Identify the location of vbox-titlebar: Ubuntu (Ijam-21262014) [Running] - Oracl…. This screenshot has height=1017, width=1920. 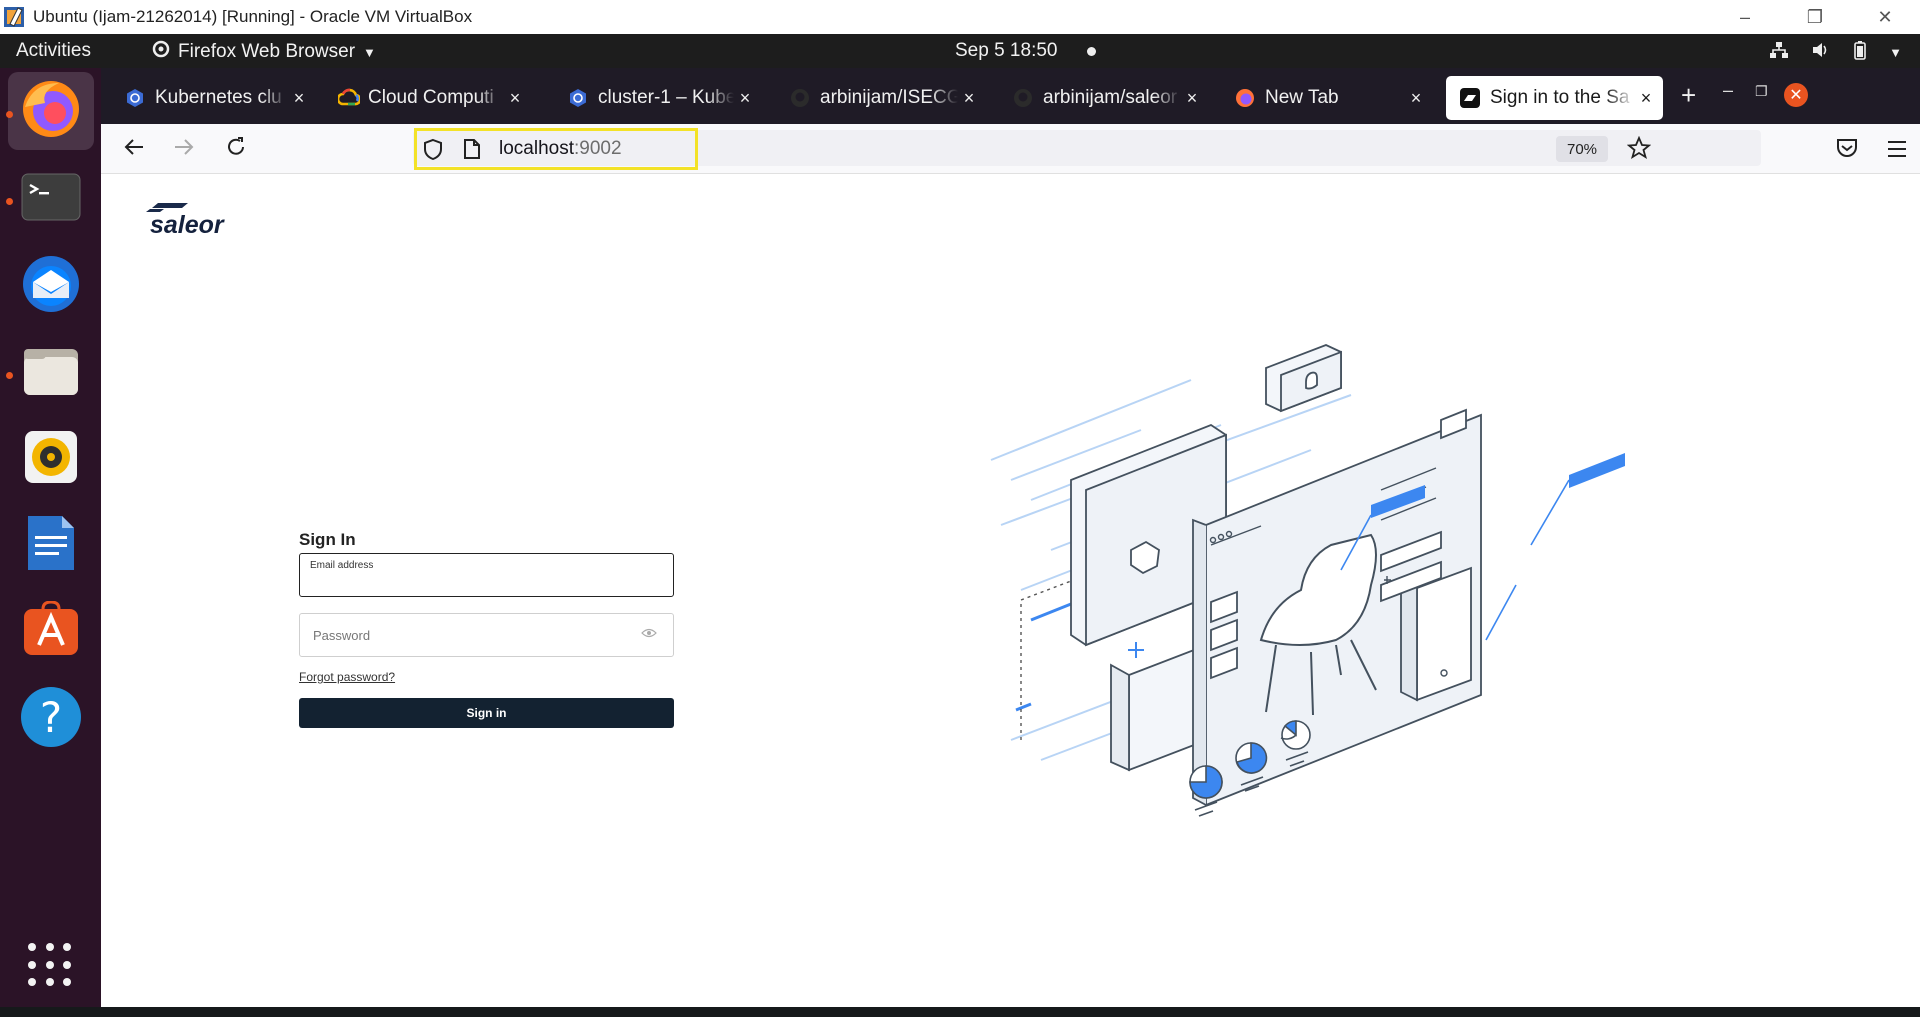
(960, 17).